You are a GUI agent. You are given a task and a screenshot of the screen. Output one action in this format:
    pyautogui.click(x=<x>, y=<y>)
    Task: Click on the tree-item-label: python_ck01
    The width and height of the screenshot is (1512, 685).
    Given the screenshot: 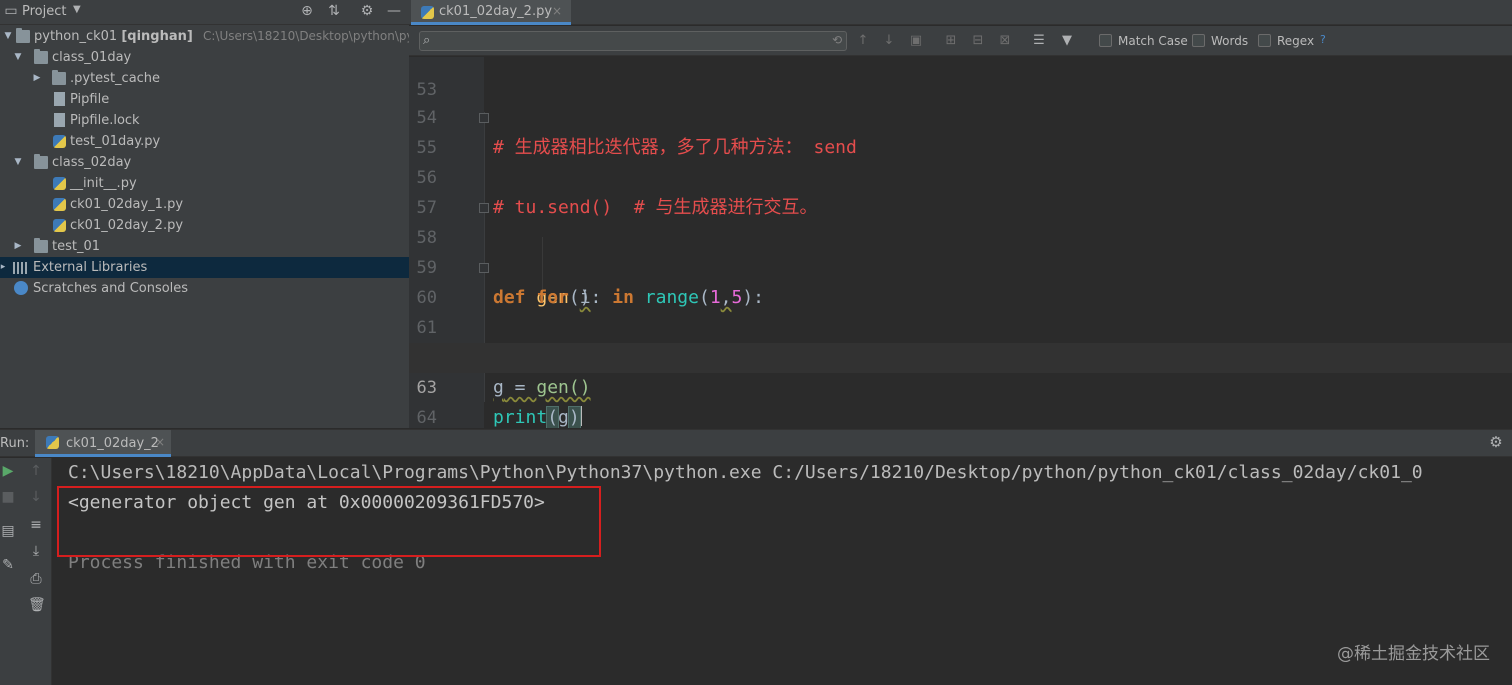 What is the action you would take?
    pyautogui.click(x=76, y=36)
    